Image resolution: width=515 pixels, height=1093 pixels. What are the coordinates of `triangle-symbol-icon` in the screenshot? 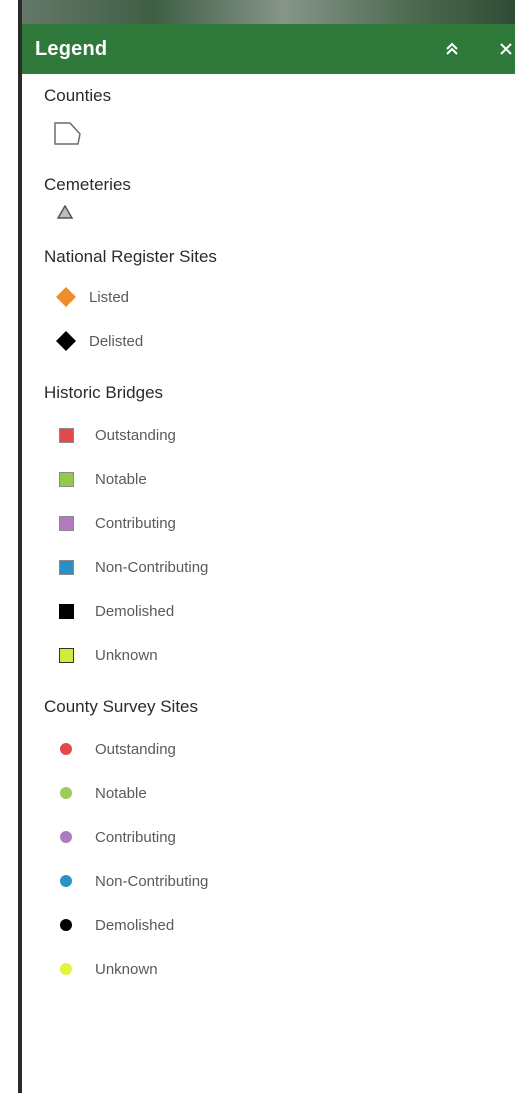 It's located at (65, 211).